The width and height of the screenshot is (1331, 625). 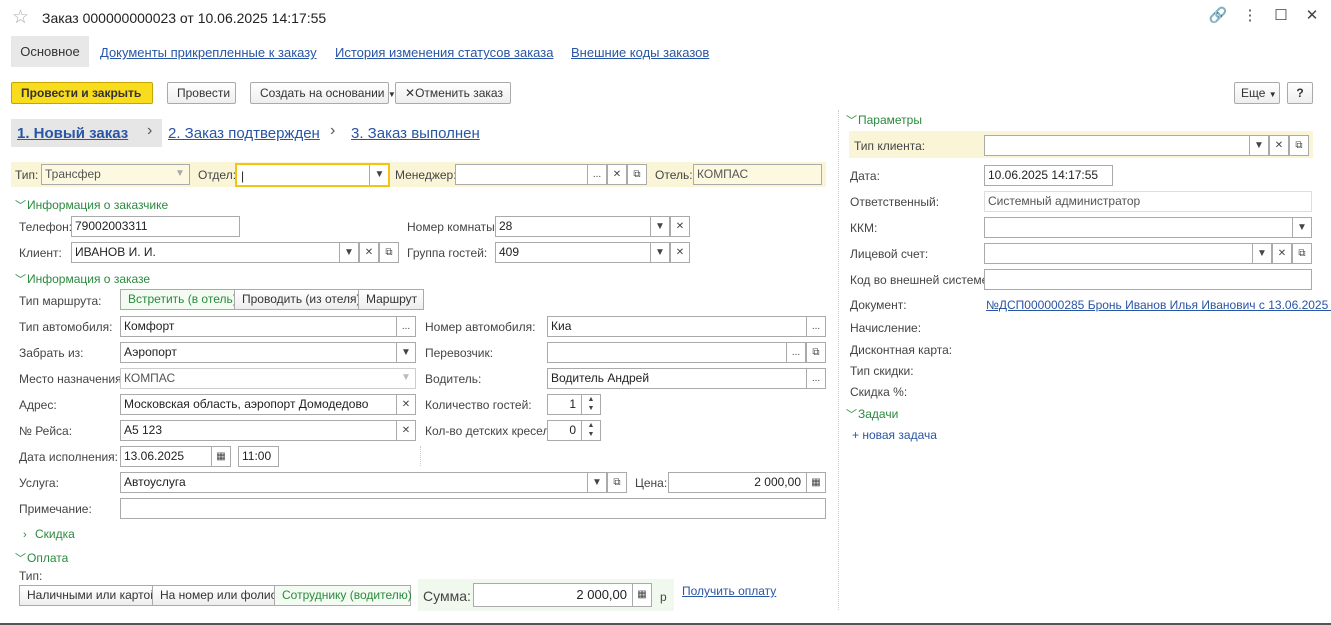 What do you see at coordinates (258, 456) in the screenshot?
I see `exec-time-input: 11:00` at bounding box center [258, 456].